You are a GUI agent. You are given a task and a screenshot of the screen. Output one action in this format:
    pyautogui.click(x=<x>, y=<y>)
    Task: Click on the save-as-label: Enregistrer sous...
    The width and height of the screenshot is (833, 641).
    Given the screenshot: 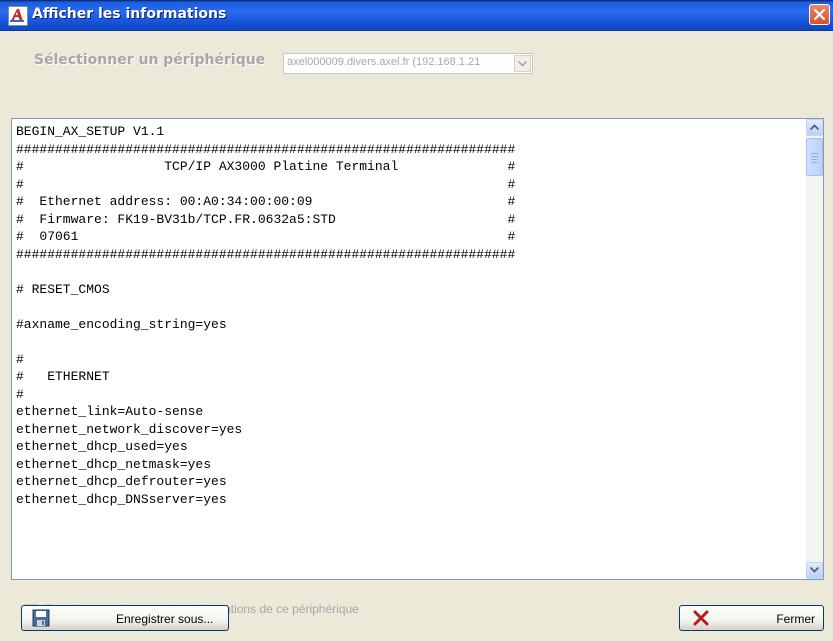 What is the action you would take?
    pyautogui.click(x=165, y=619)
    